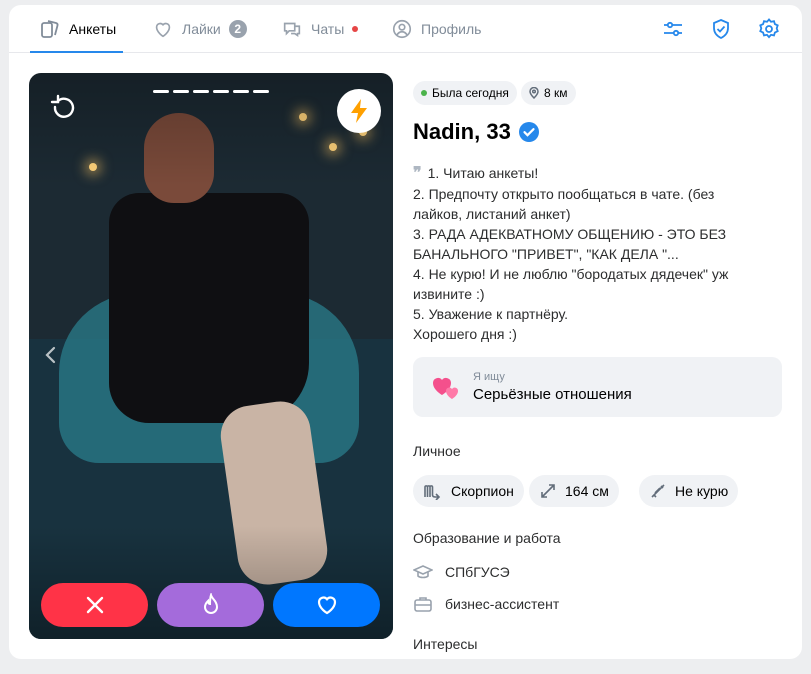  I want to click on like-button, so click(326, 605).